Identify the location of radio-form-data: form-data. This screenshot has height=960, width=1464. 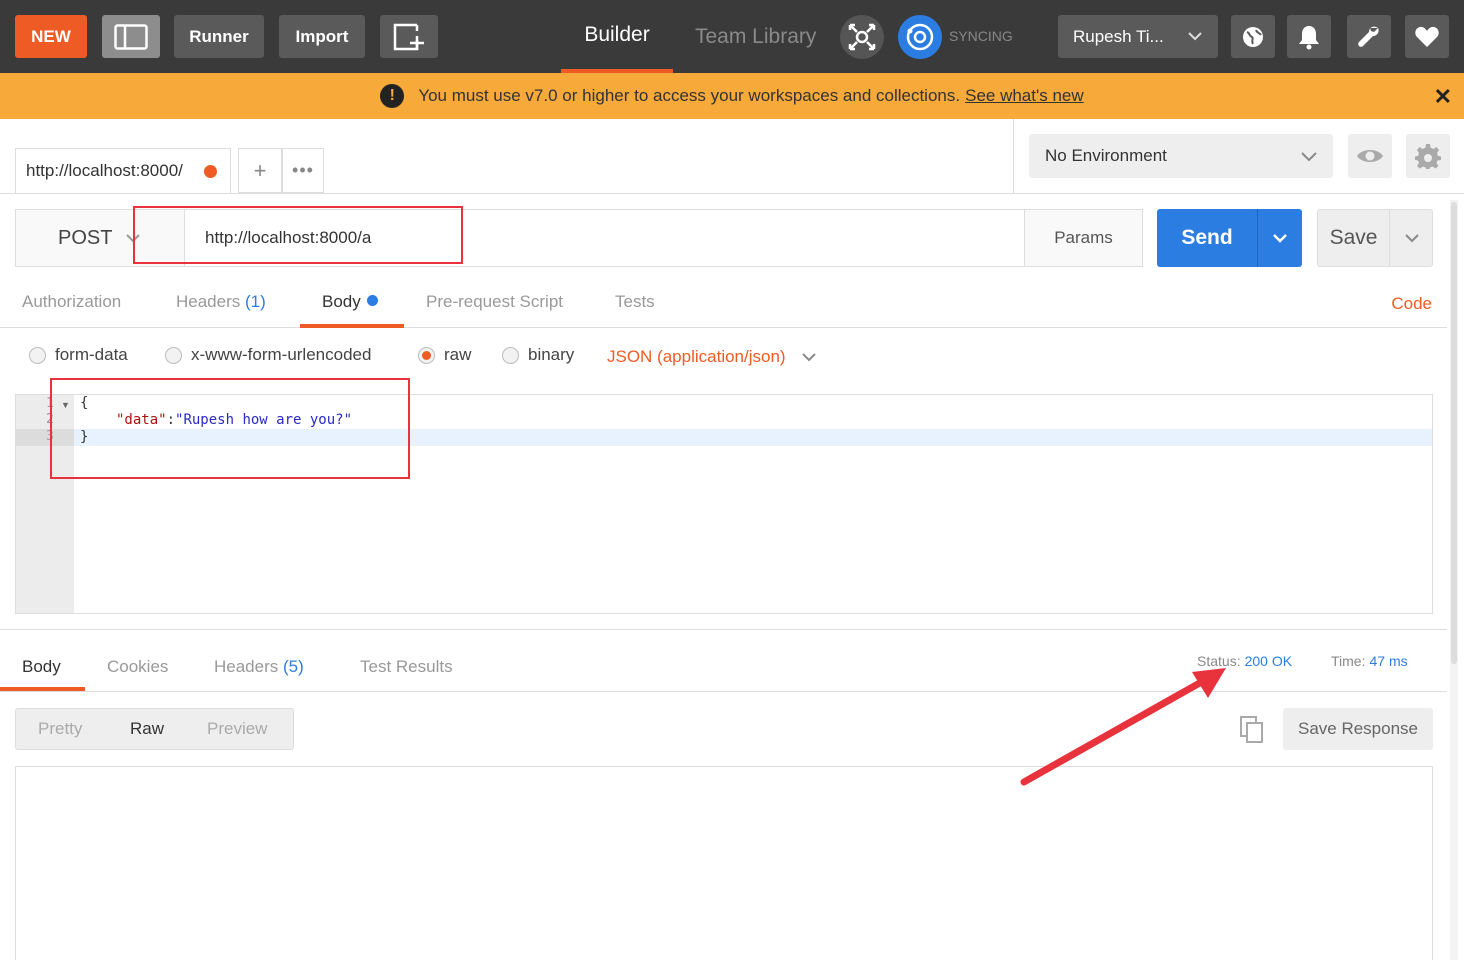
(78, 355).